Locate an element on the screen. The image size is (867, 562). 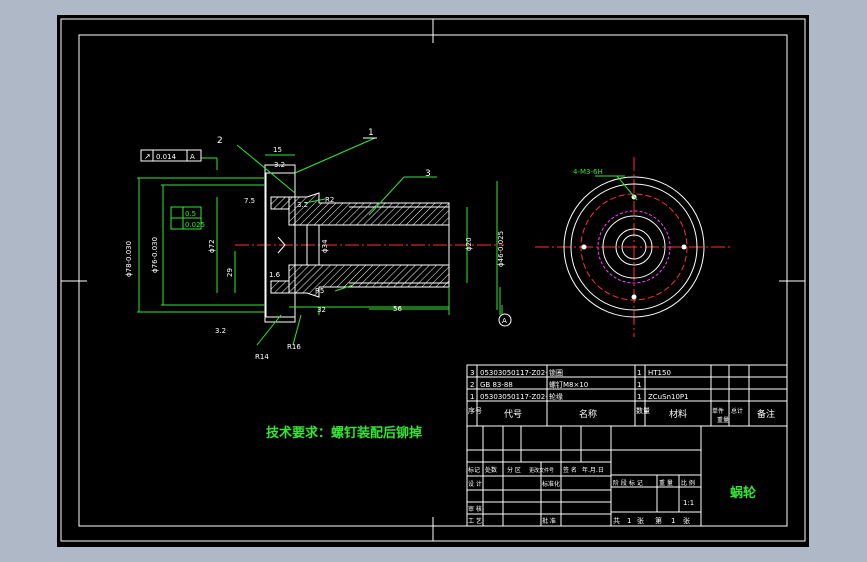
svg-text: 2 is located at coordinates (472, 385).